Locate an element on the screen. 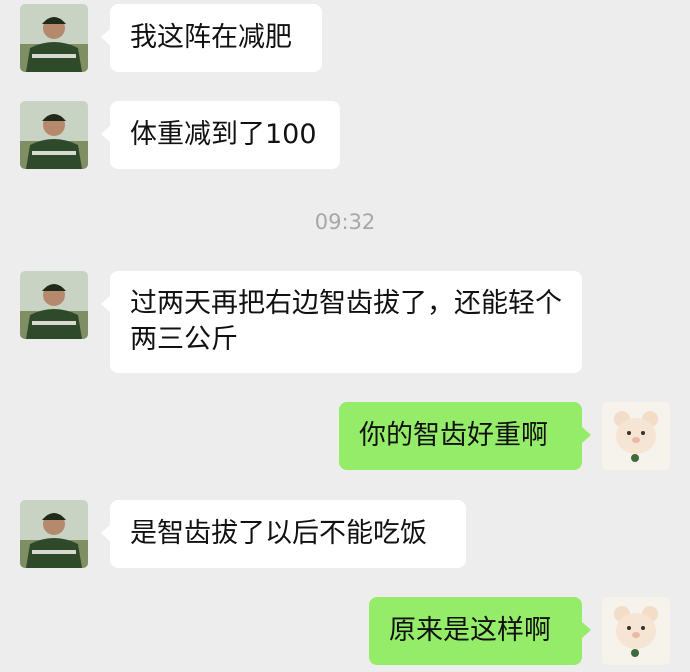  message-timestamp: 09:32 is located at coordinates (345, 222).